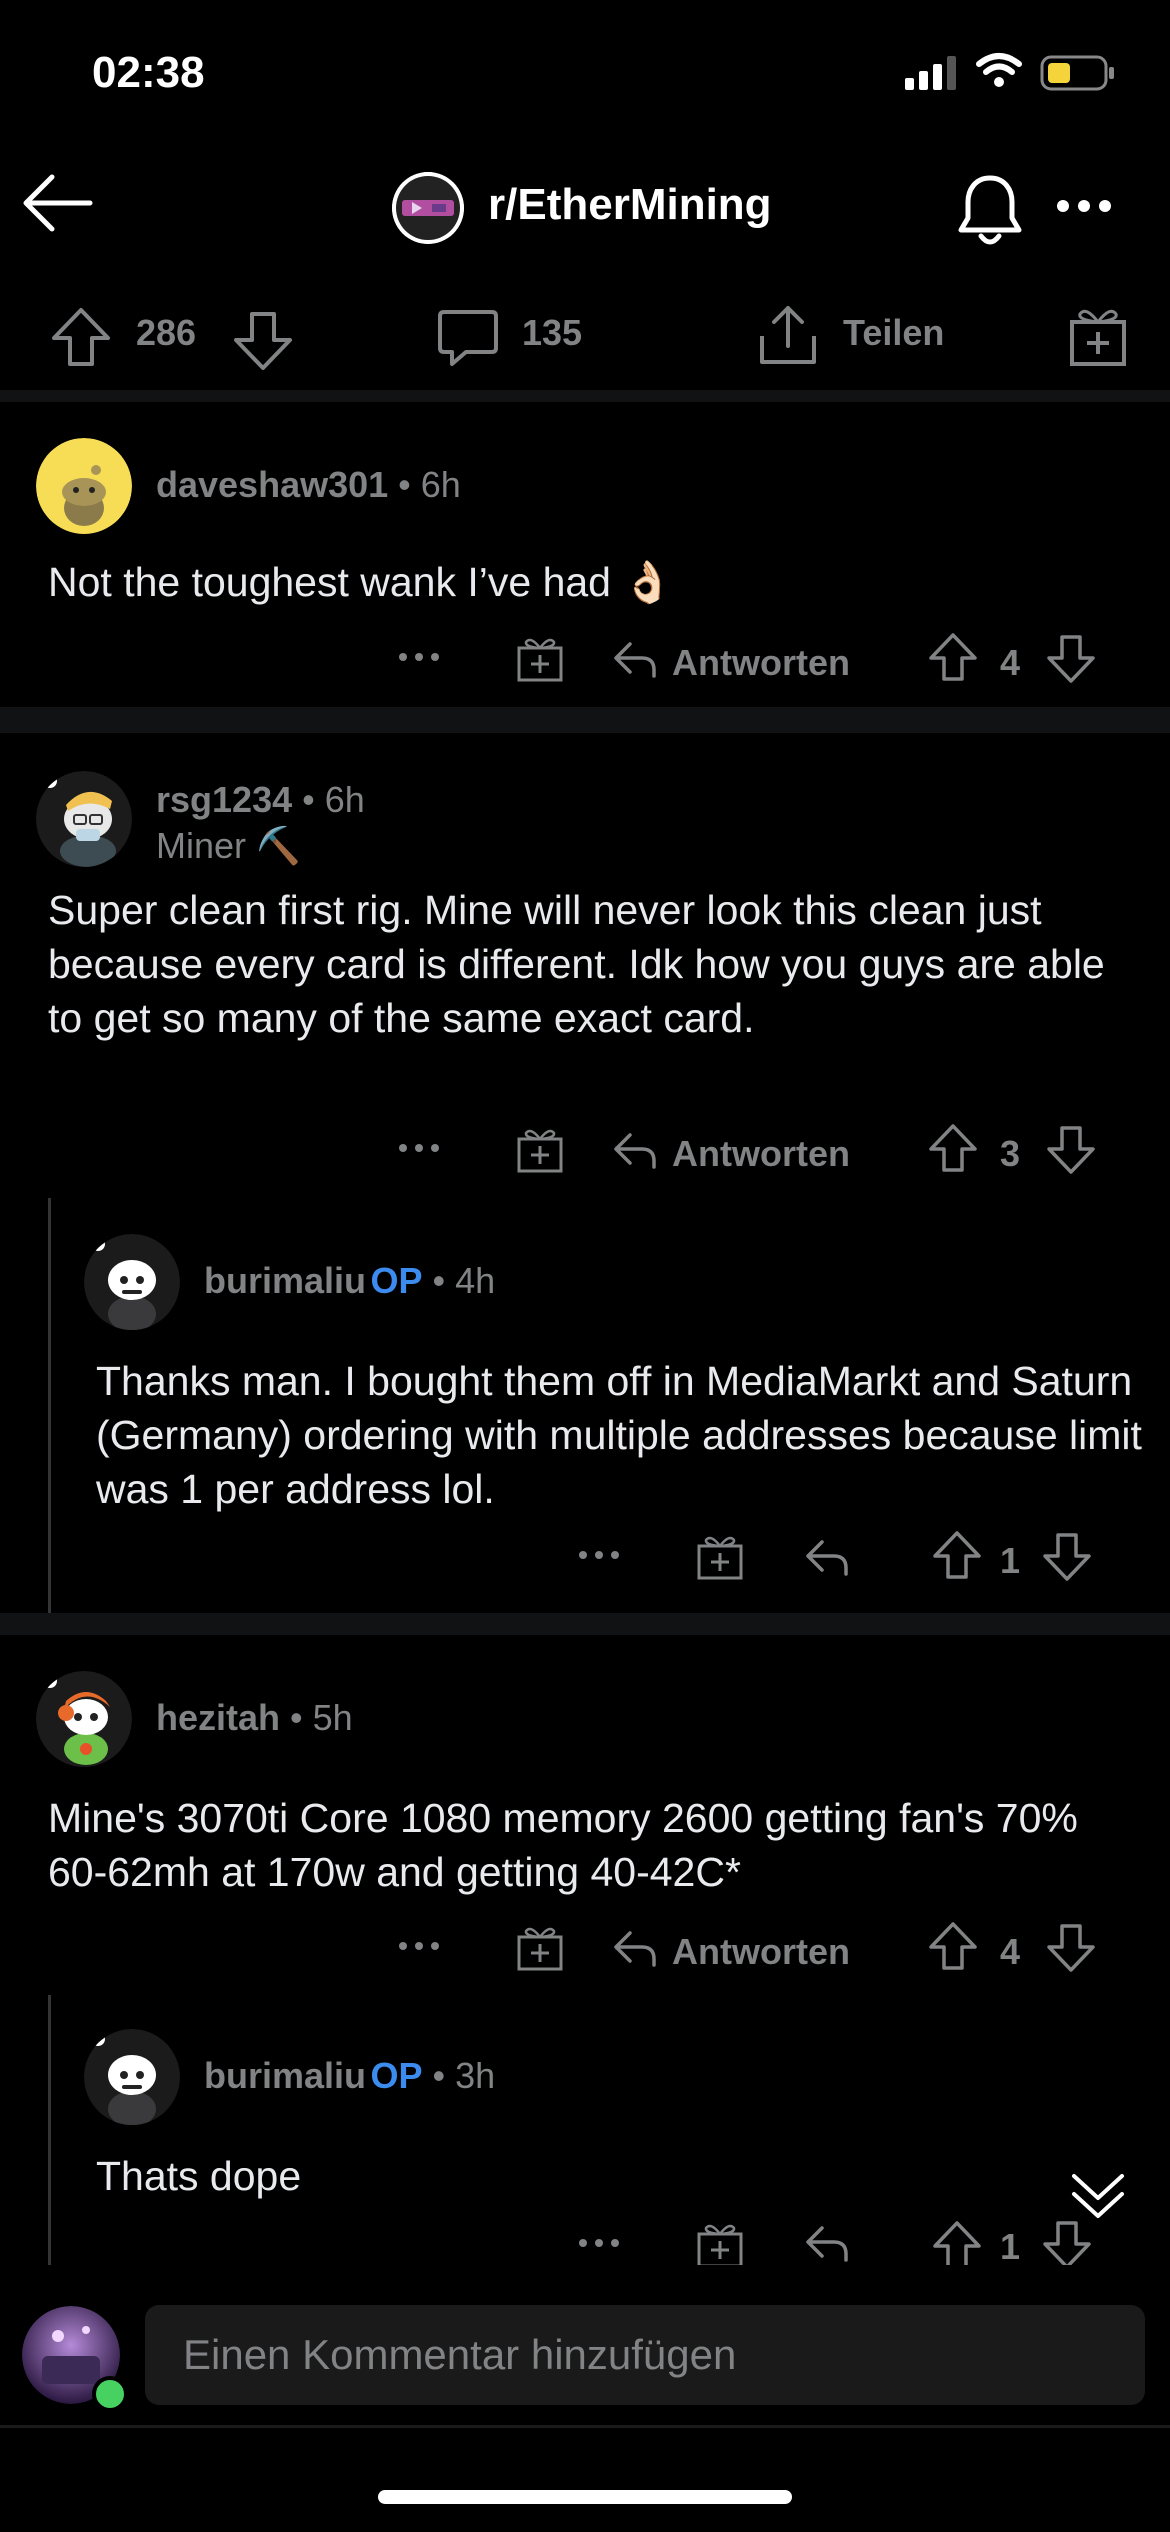 This screenshot has width=1170, height=2532. I want to click on share-icon, so click(788, 335).